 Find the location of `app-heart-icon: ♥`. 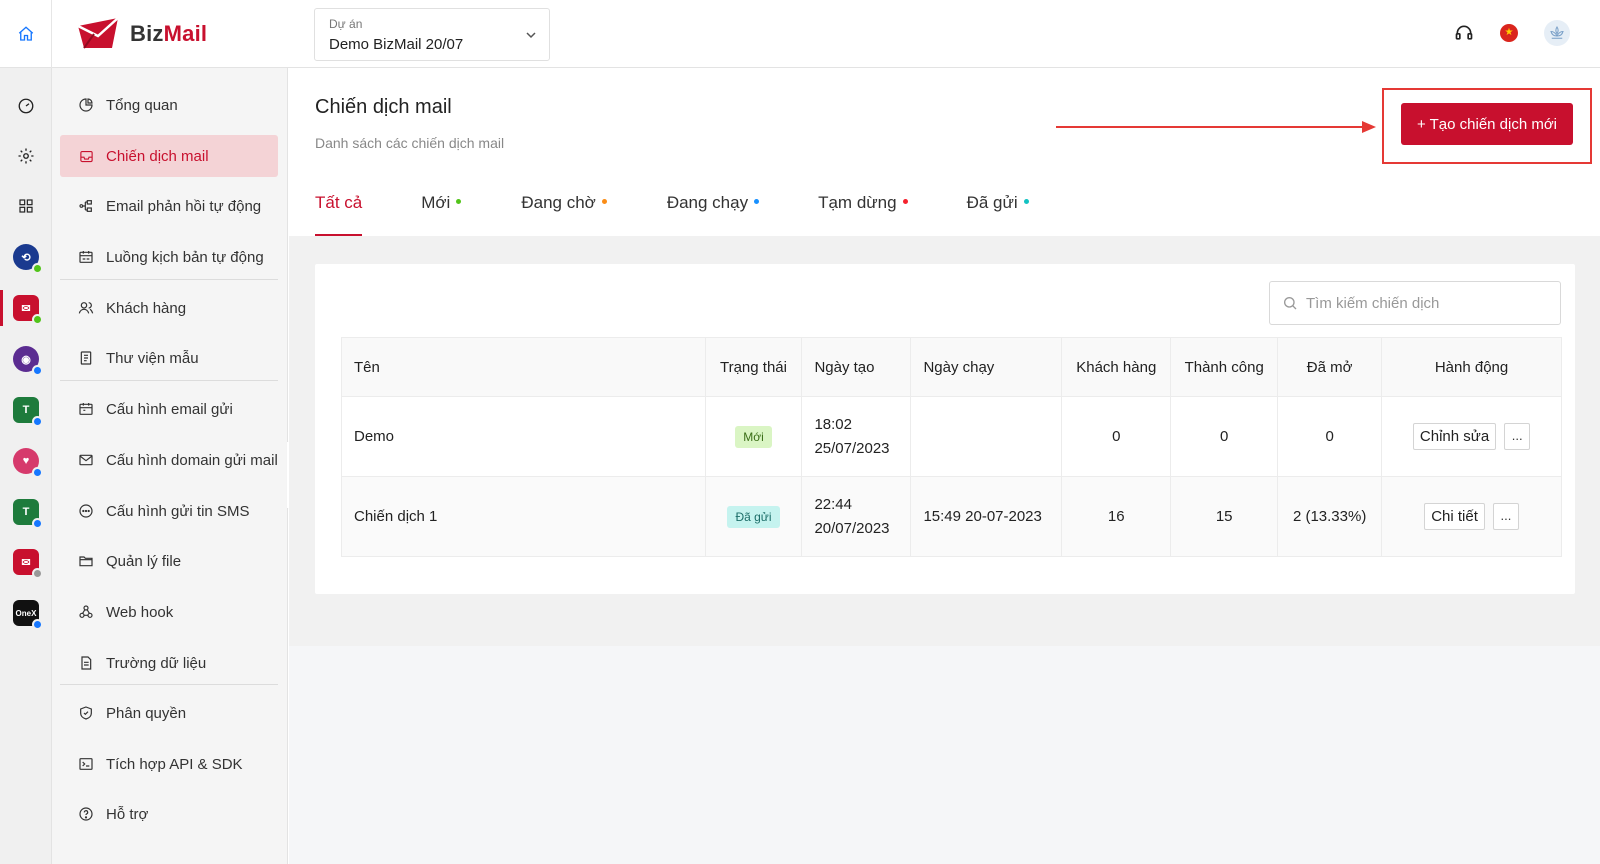

app-heart-icon: ♥ is located at coordinates (28, 463).